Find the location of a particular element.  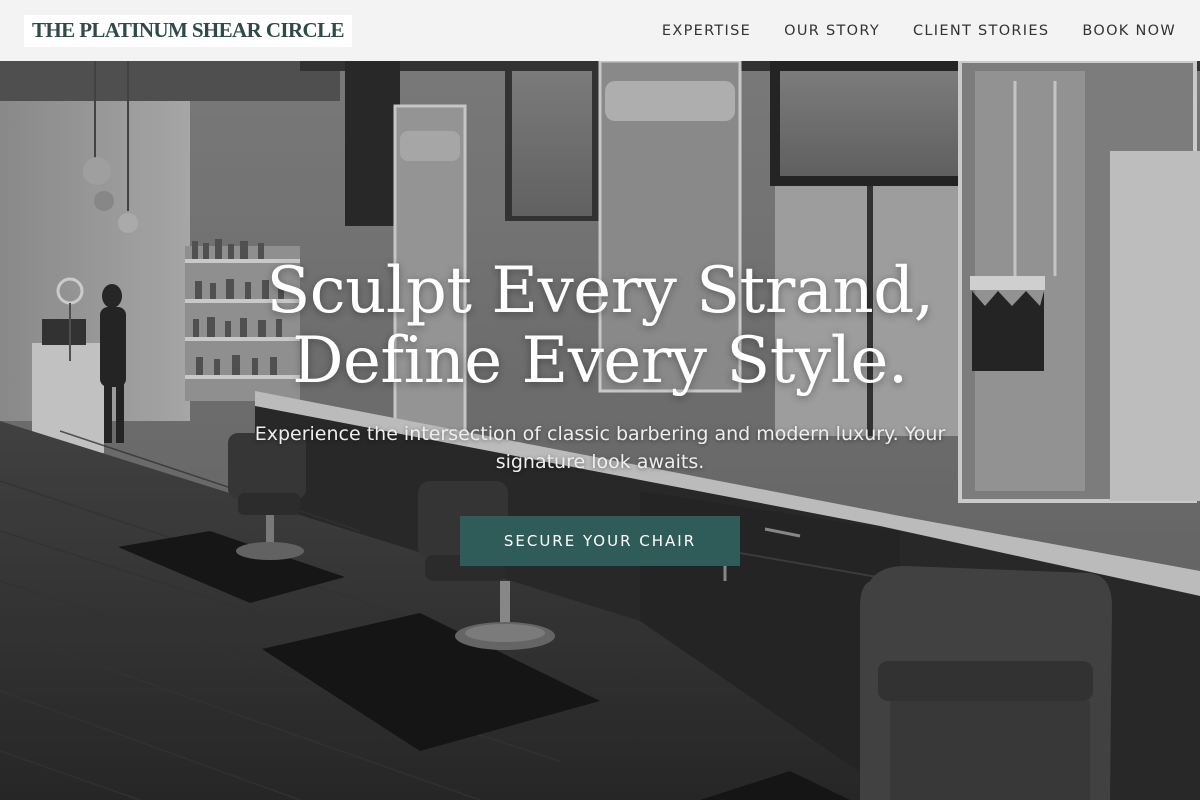

hero-title-line-1: Sculpt Every Strand, is located at coordinates (600, 291).